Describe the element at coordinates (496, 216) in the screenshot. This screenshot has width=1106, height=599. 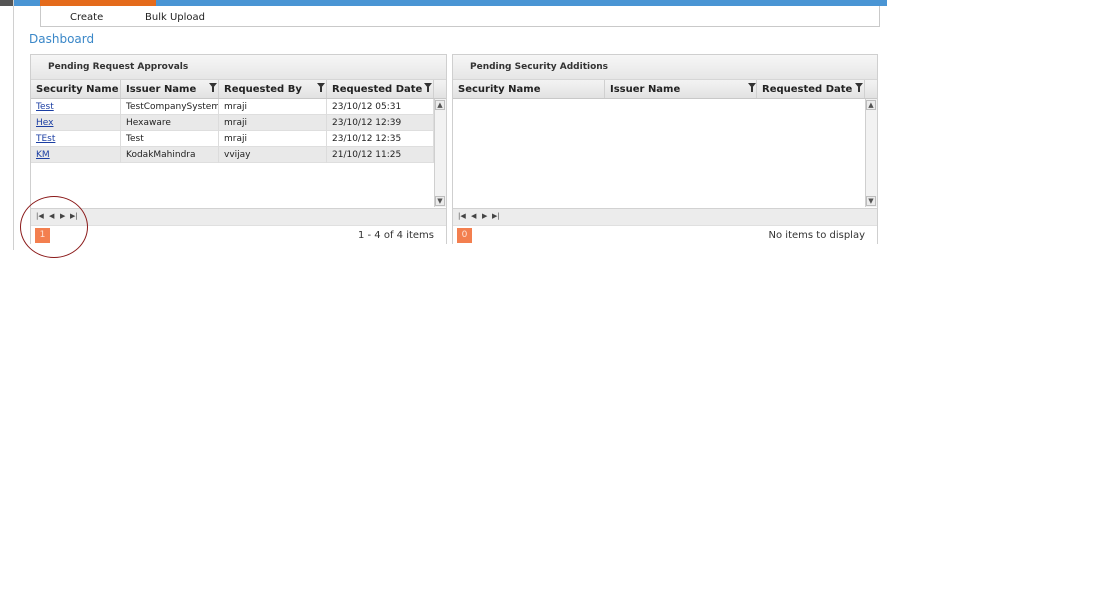
I see `last-page-icon: ▶|` at that location.